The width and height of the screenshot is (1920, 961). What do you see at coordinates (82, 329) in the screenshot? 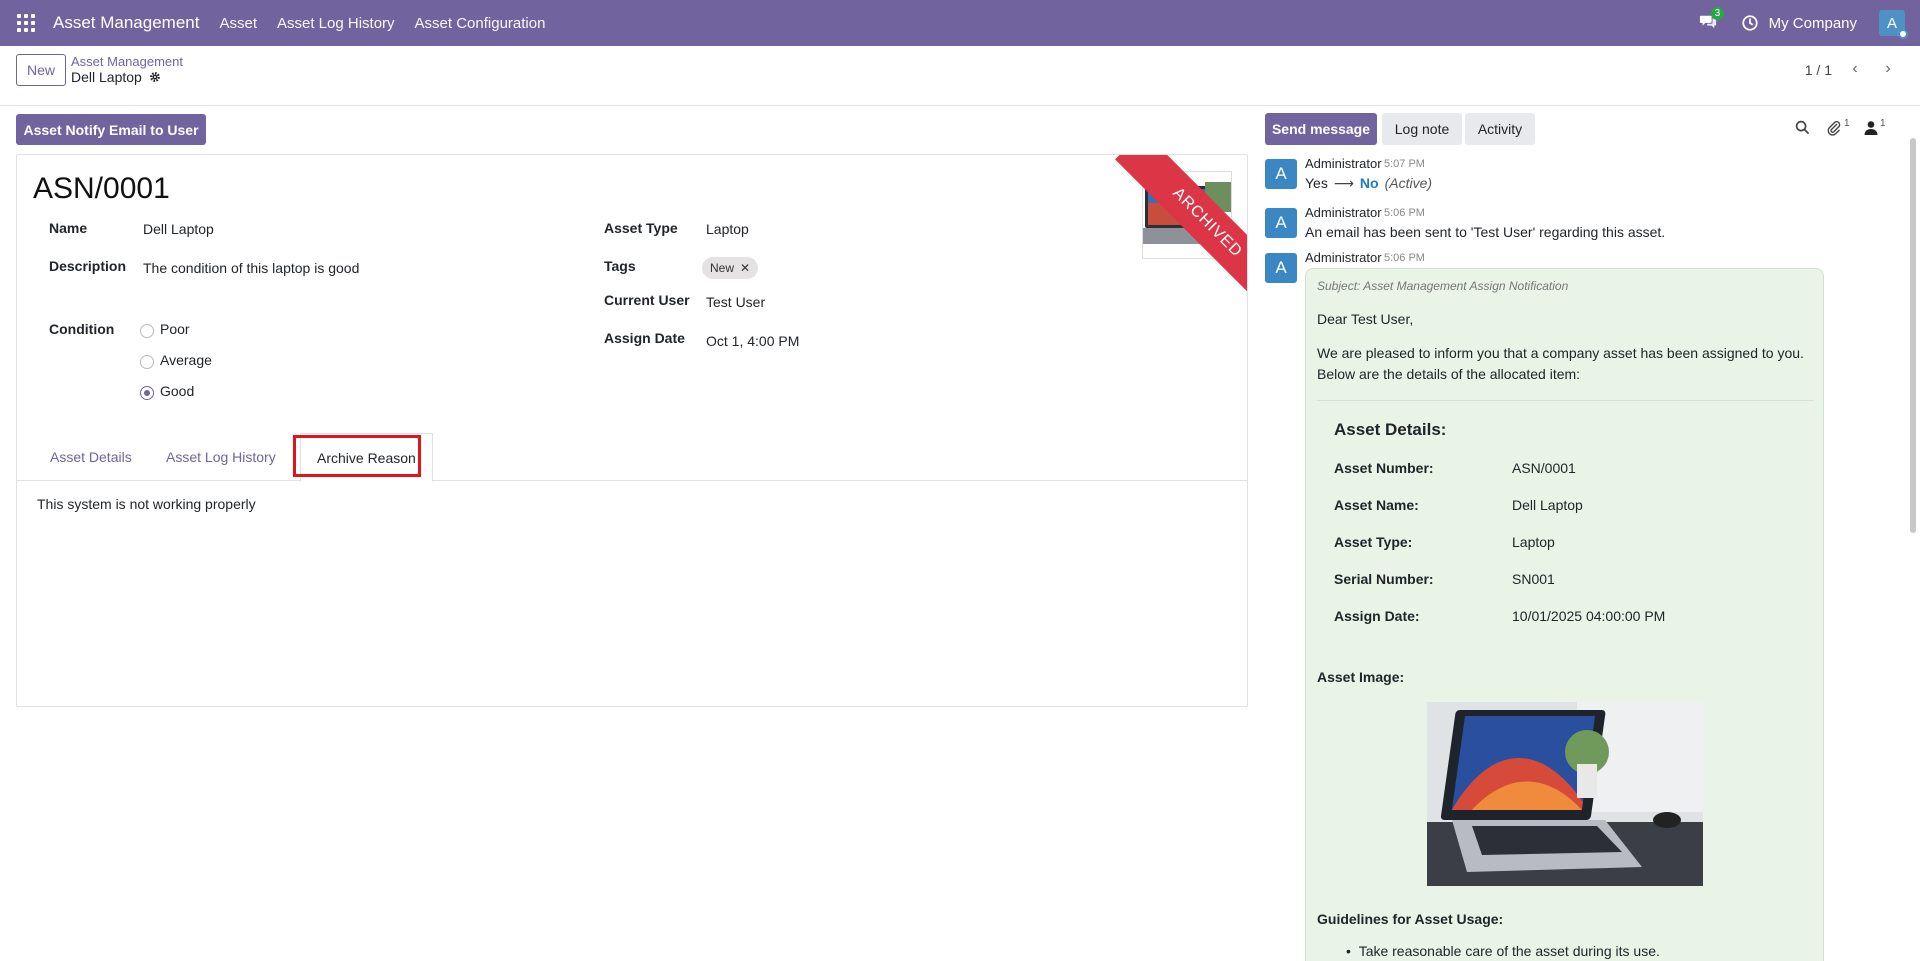
I see `condition-label: Condition` at bounding box center [82, 329].